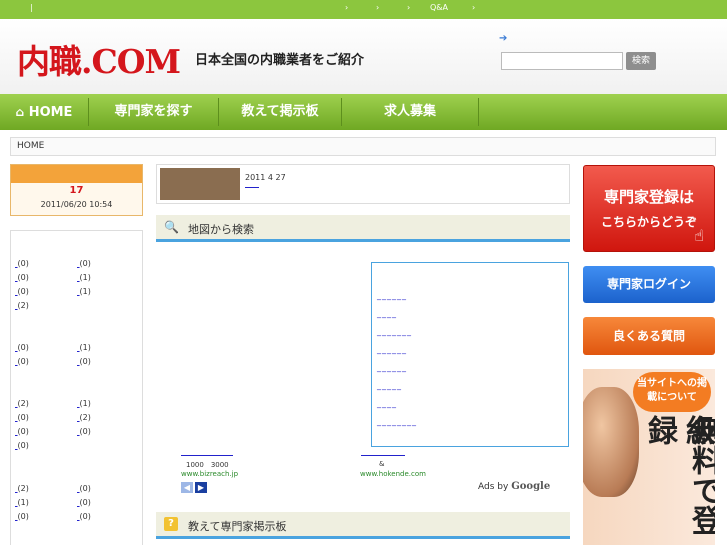  What do you see at coordinates (678, 475) in the screenshot?
I see `banner-free-register: 無料で登録` at bounding box center [678, 475].